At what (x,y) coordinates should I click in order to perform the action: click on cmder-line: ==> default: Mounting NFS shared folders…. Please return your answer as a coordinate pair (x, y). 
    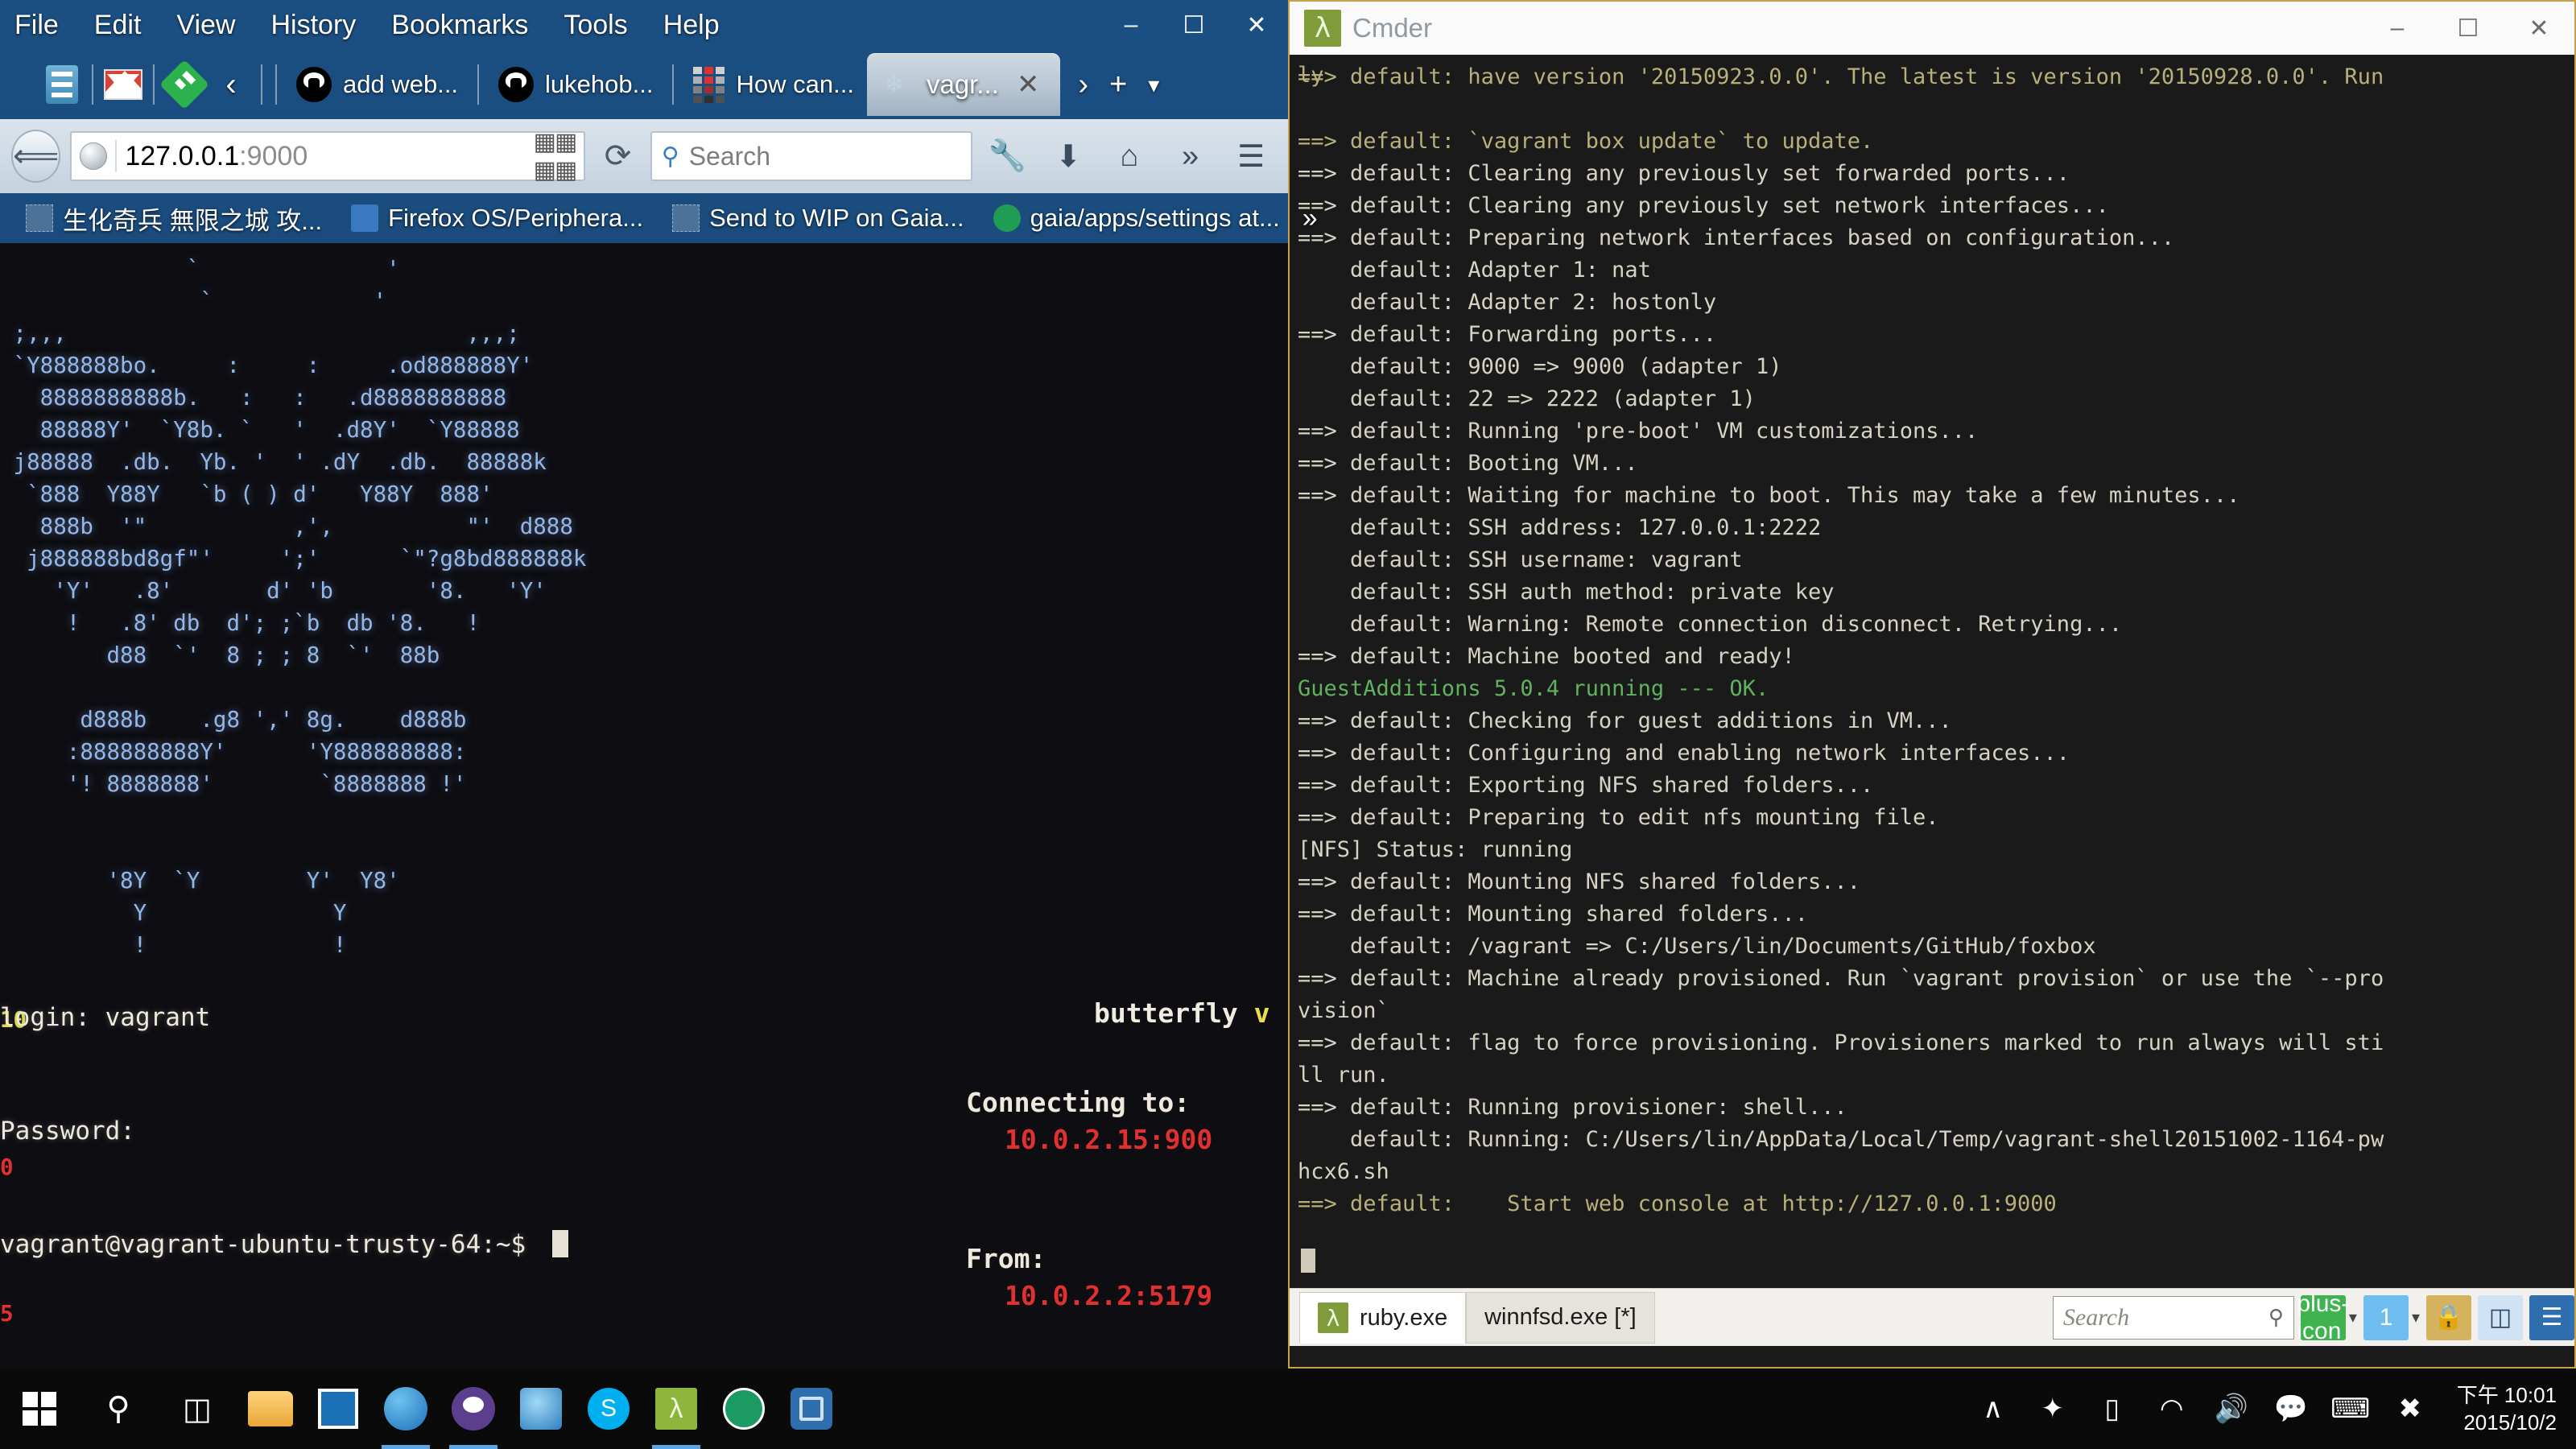
    Looking at the image, I should click on (1579, 882).